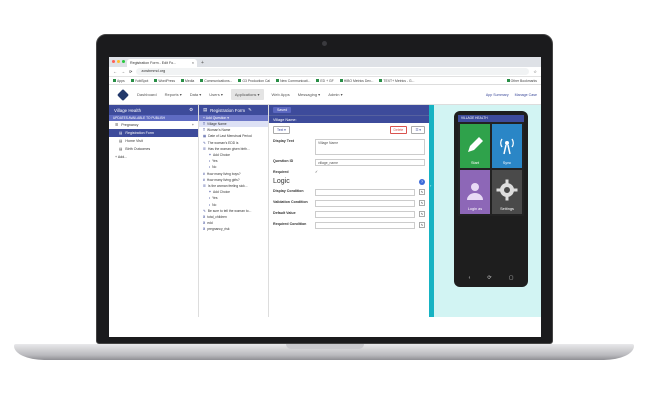  Describe the element at coordinates (309, 94) in the screenshot. I see `nav-item: Messaging ▾` at that location.